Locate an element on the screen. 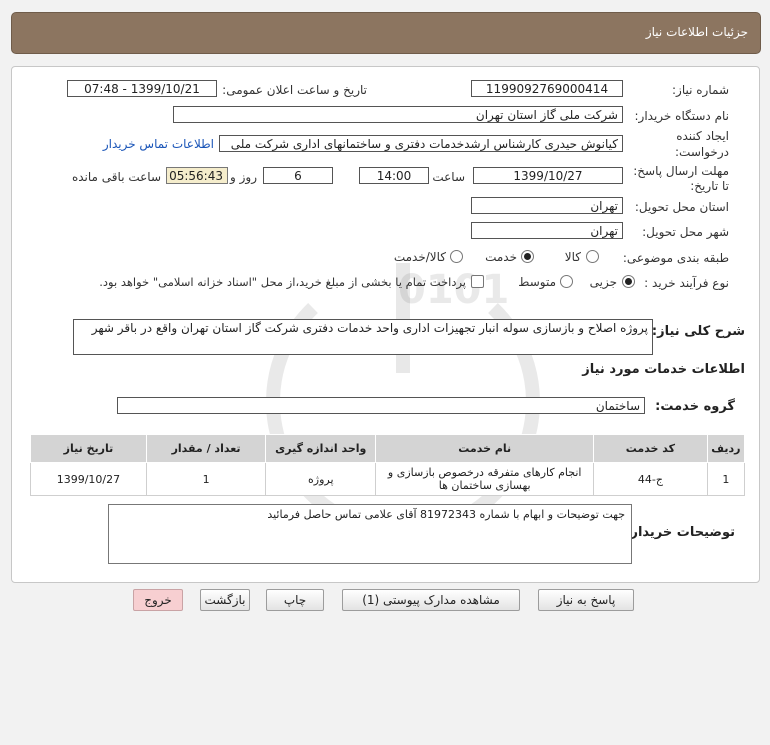 The height and width of the screenshot is (745, 770). treasury-payment-checkbox is located at coordinates (477, 281).